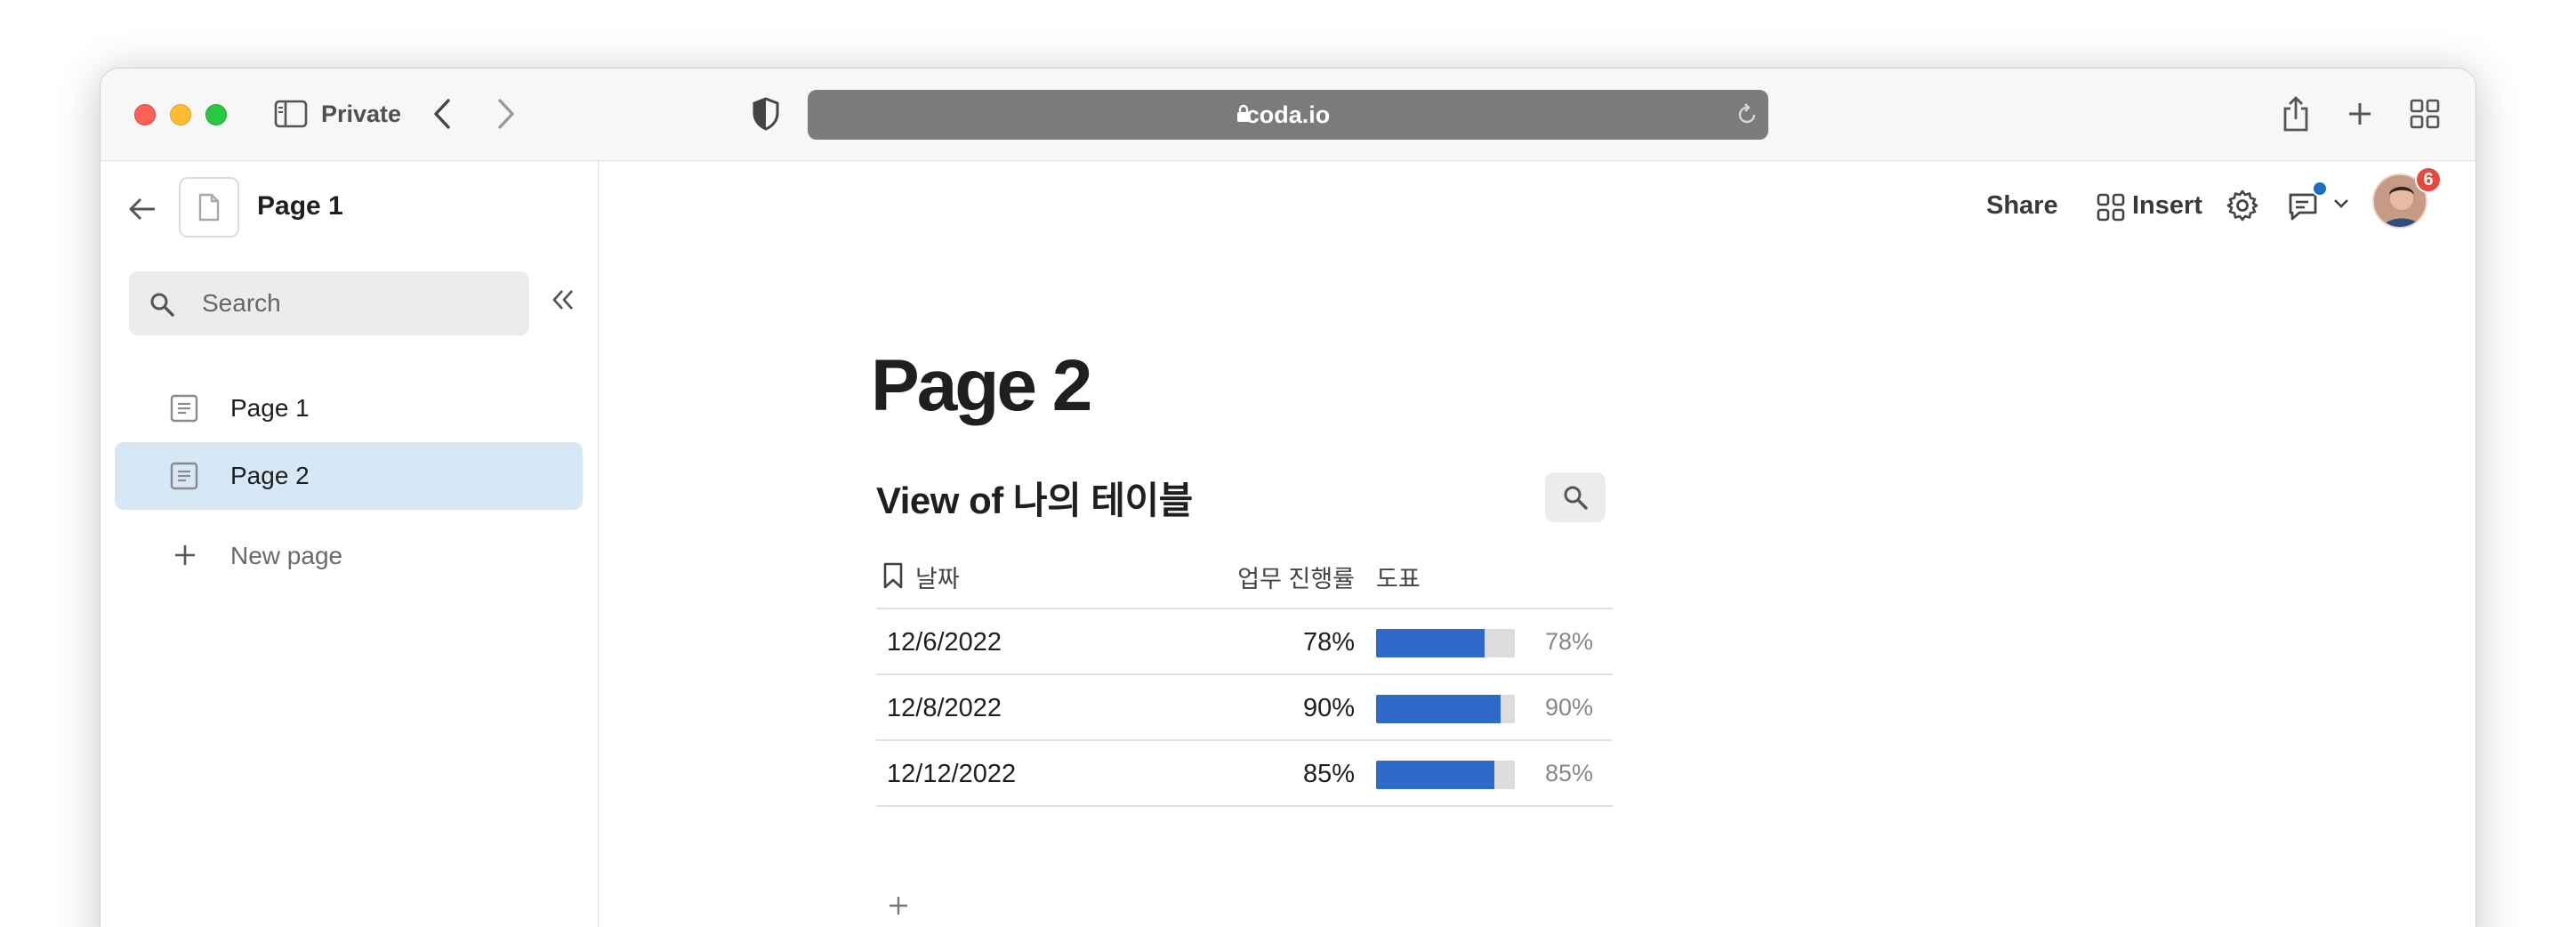 The height and width of the screenshot is (927, 2576). What do you see at coordinates (893, 575) in the screenshot?
I see `bookmark-icon` at bounding box center [893, 575].